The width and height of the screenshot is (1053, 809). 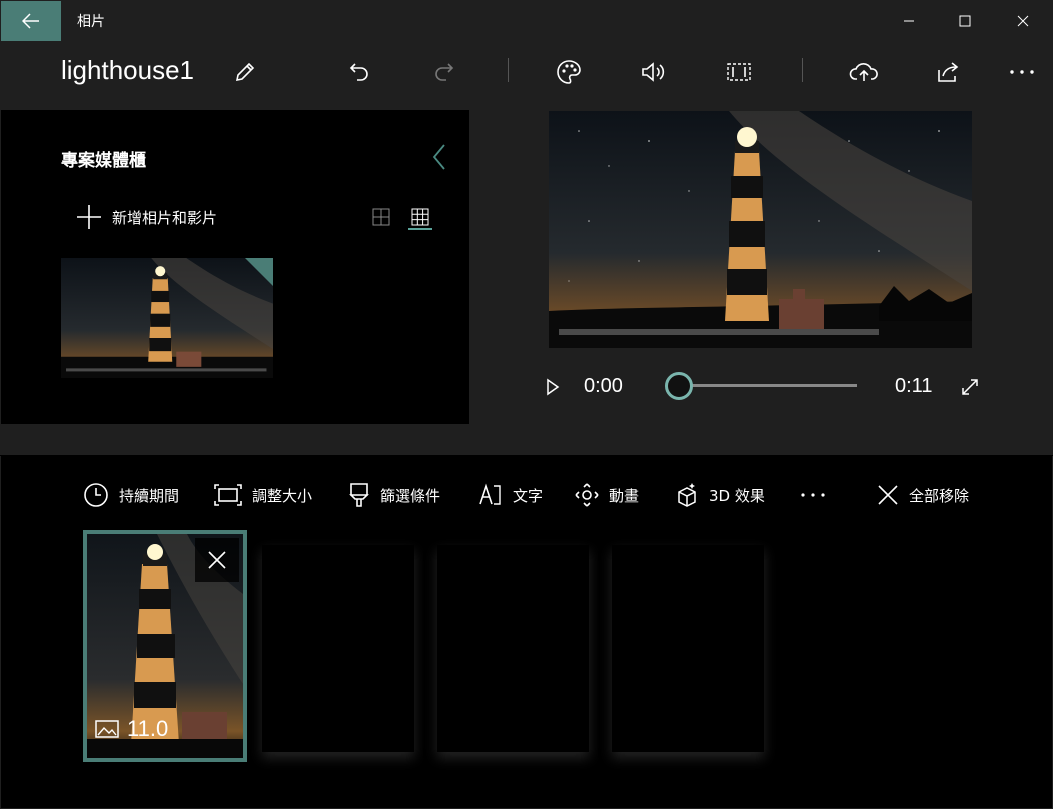 I want to click on play-icon, so click(x=553, y=387).